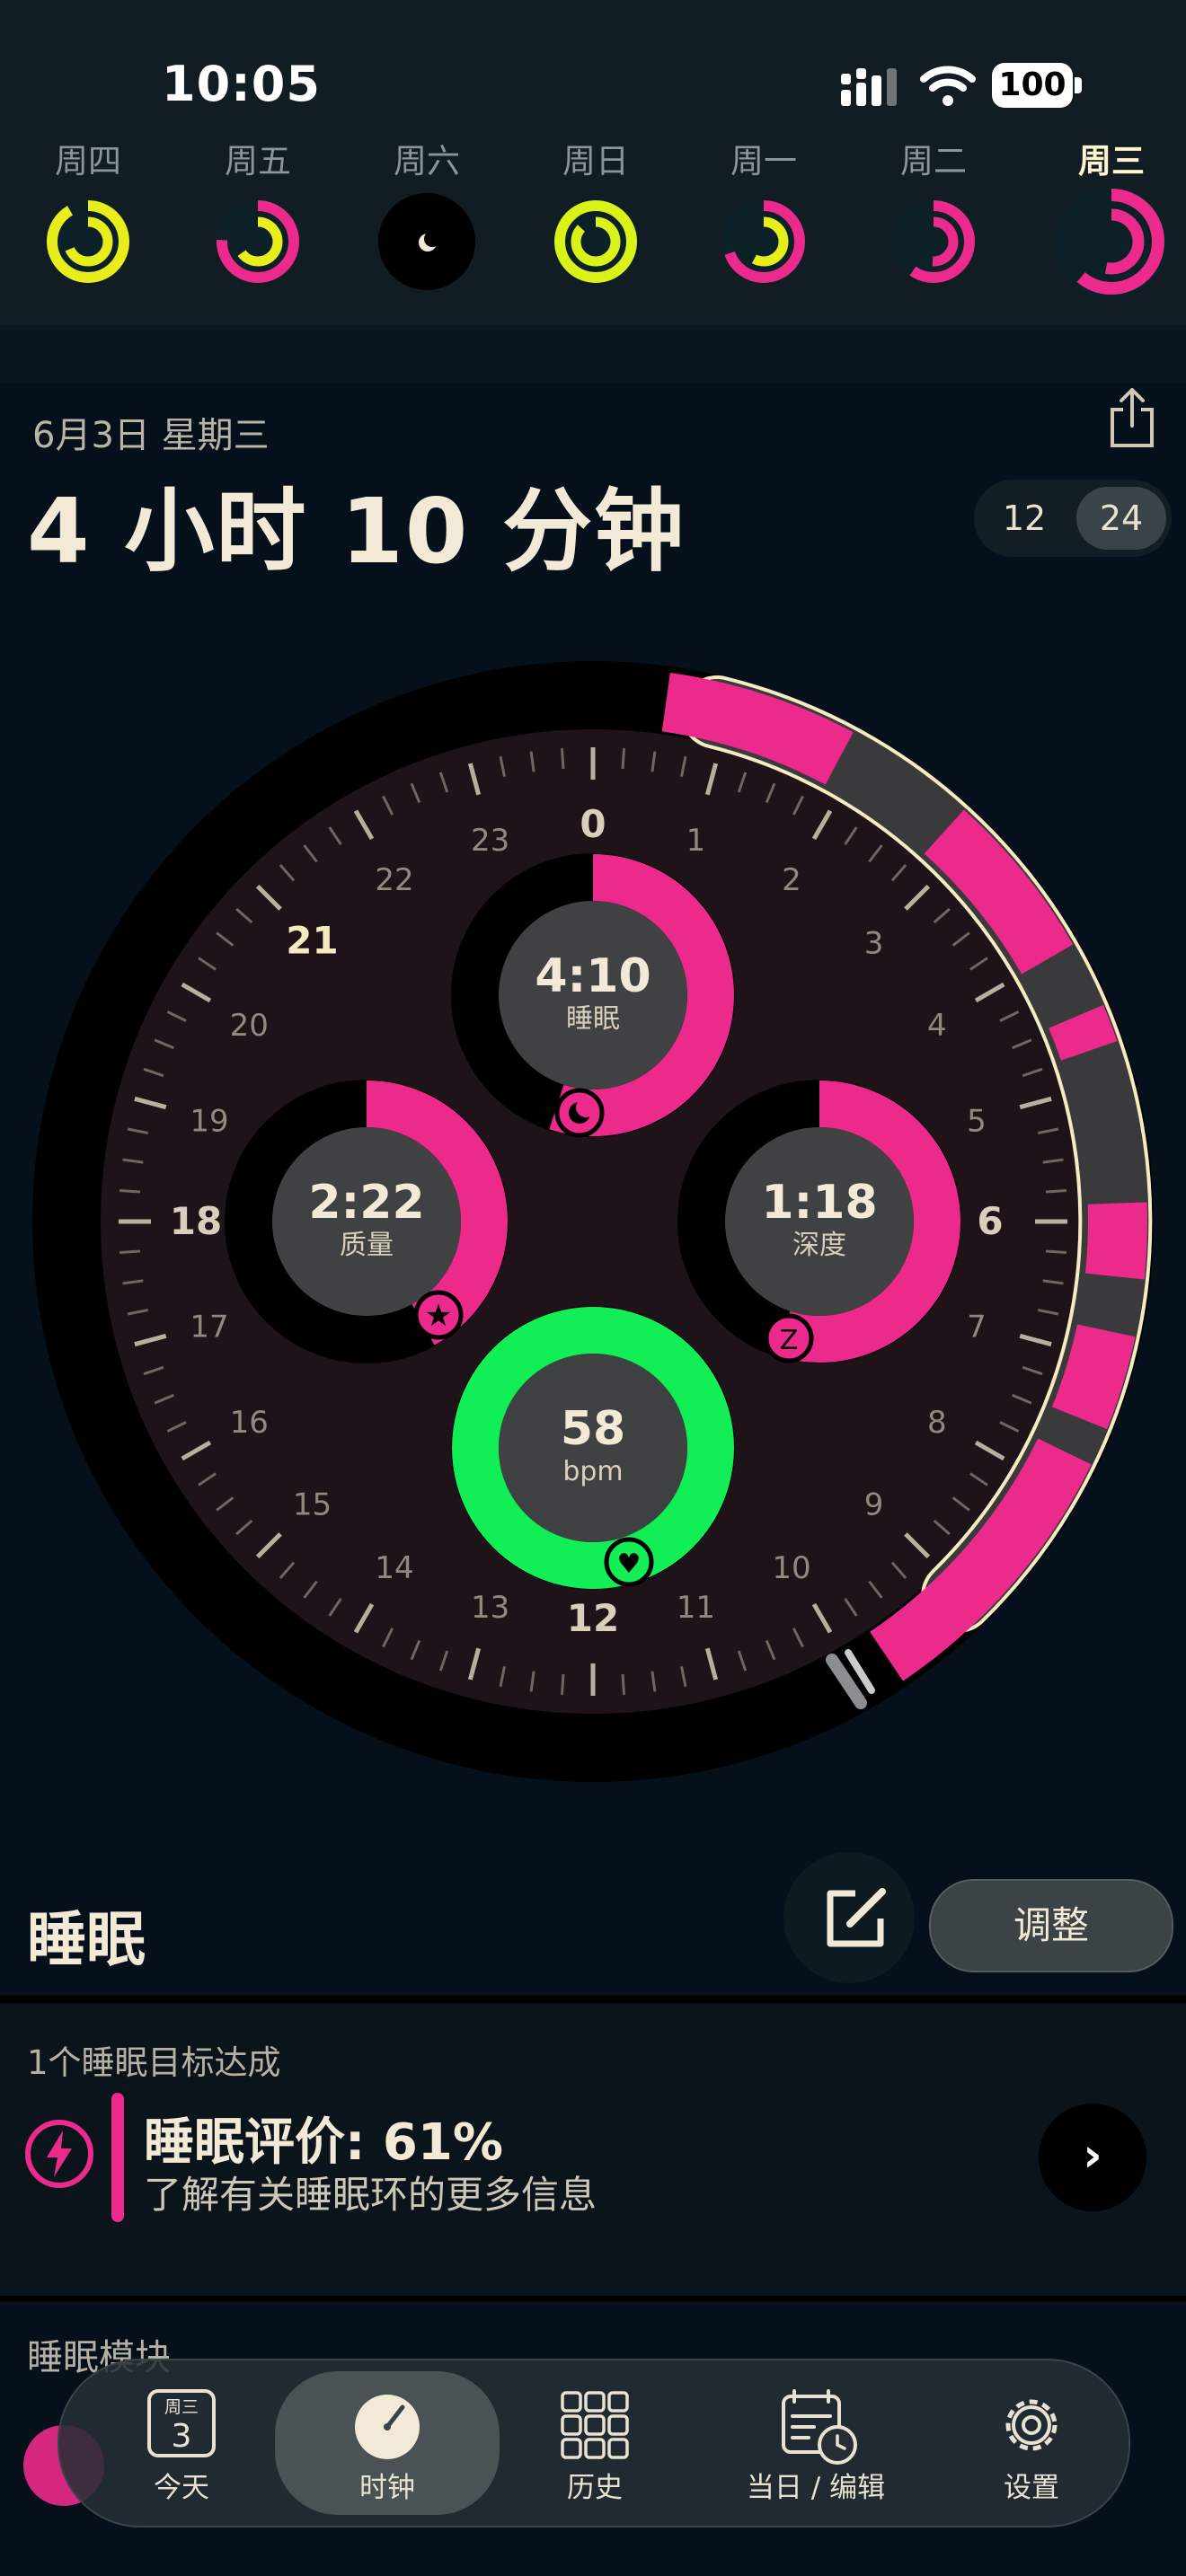 The height and width of the screenshot is (2576, 1186). I want to click on quality-stat-ring: 2:22 质量 ★, so click(367, 1221).